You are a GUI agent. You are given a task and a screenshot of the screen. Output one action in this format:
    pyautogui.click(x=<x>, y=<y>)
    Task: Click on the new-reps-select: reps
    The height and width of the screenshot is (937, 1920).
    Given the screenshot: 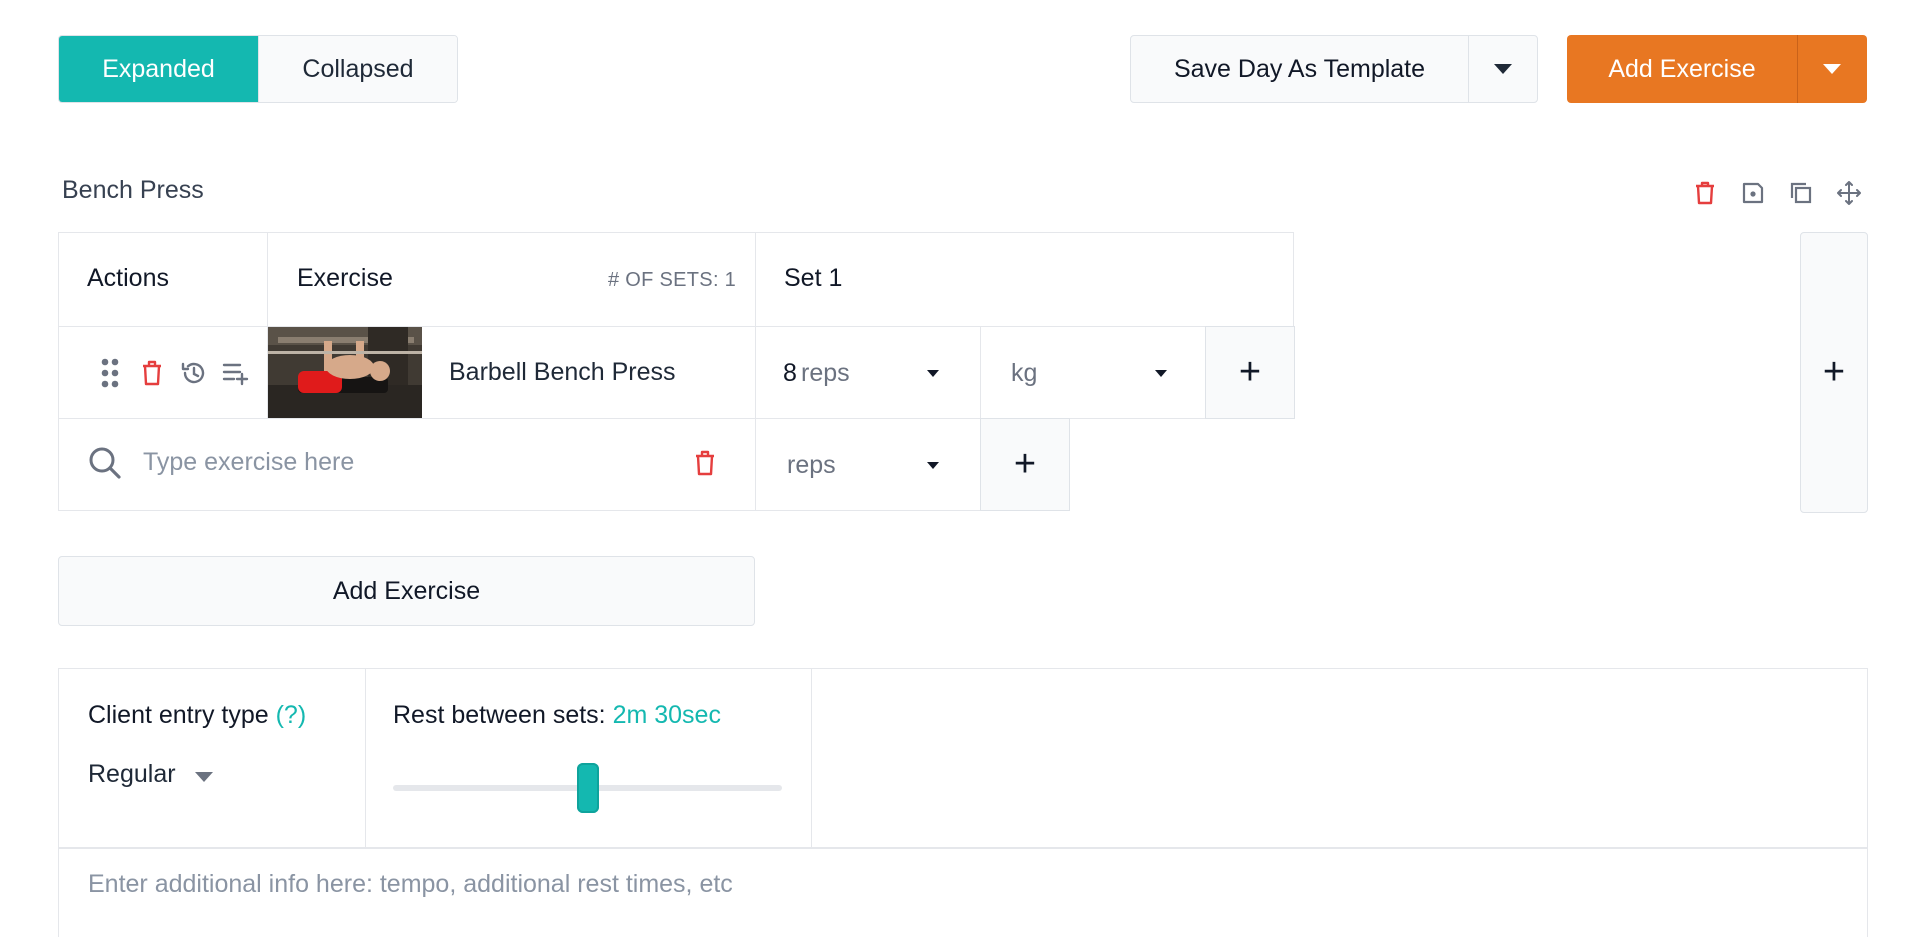 What is the action you would take?
    pyautogui.click(x=867, y=465)
    